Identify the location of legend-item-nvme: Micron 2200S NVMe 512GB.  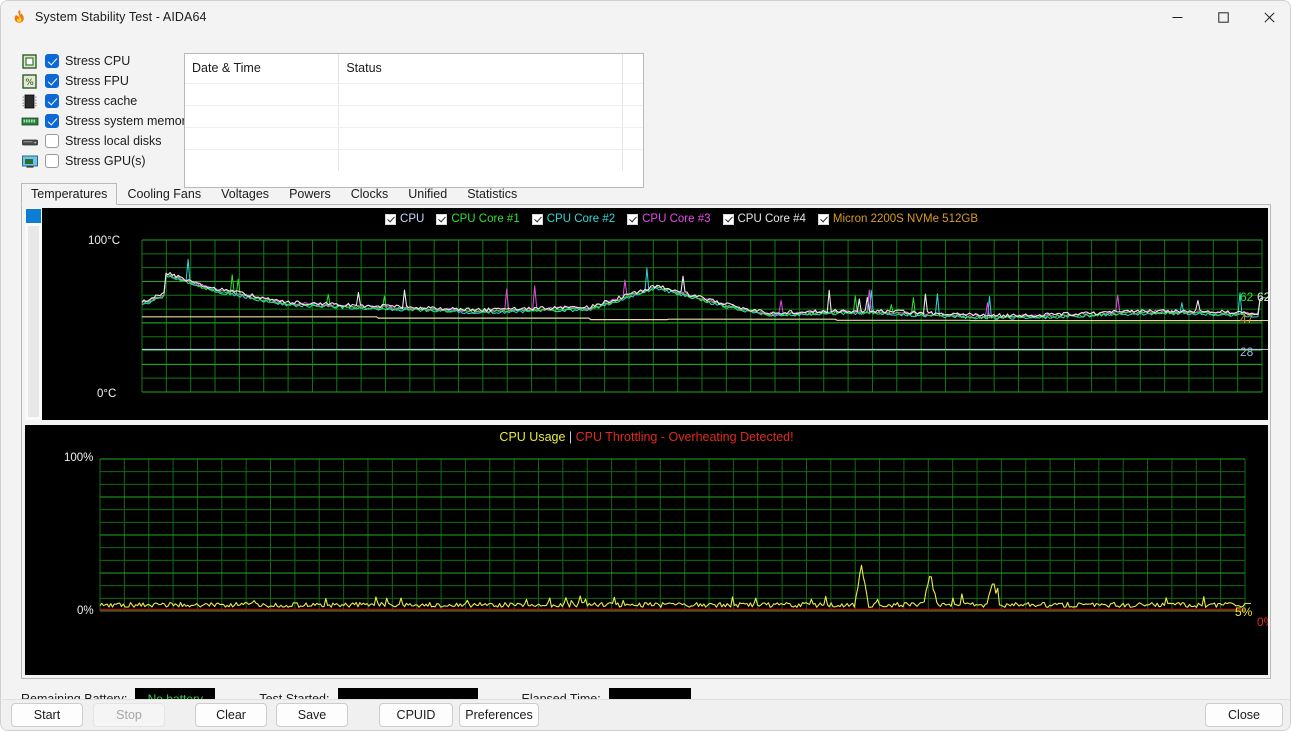
(897, 219).